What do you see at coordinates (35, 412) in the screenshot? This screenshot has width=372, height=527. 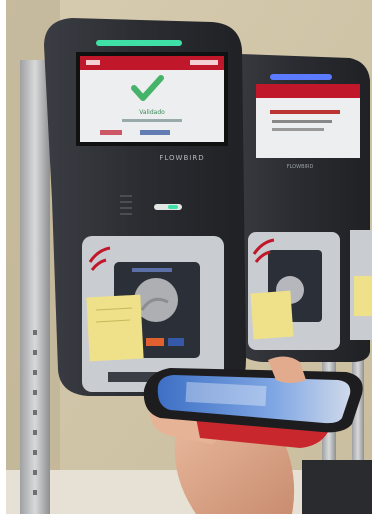 I see `pole-holes` at bounding box center [35, 412].